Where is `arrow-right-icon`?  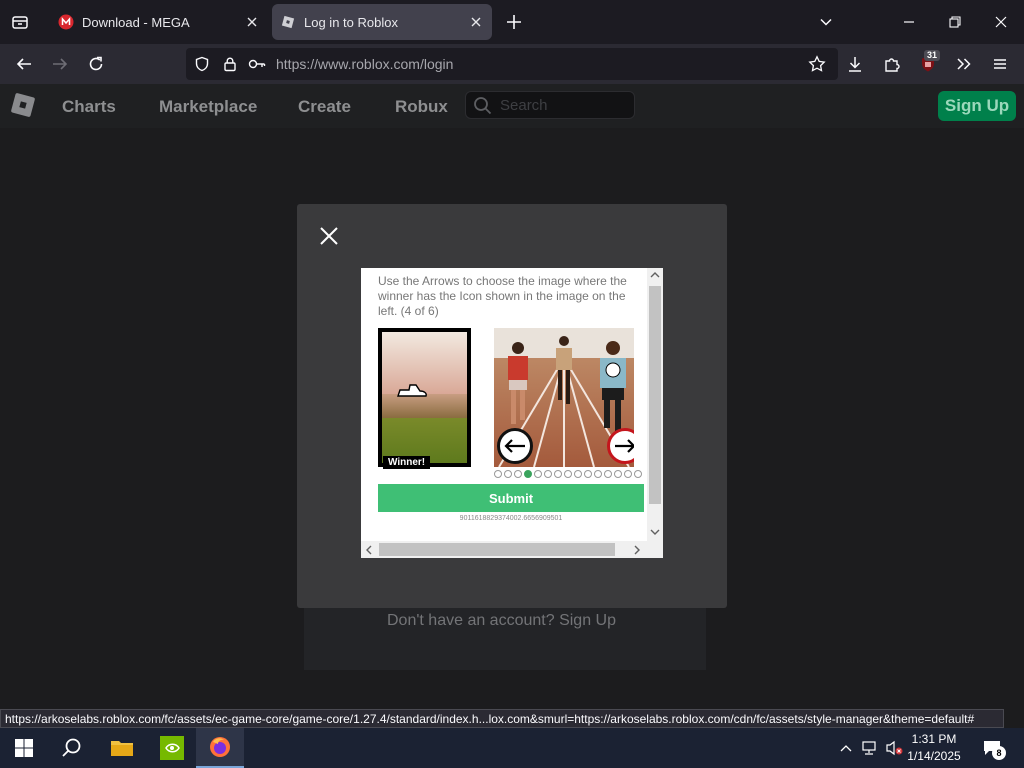 arrow-right-icon is located at coordinates (624, 446).